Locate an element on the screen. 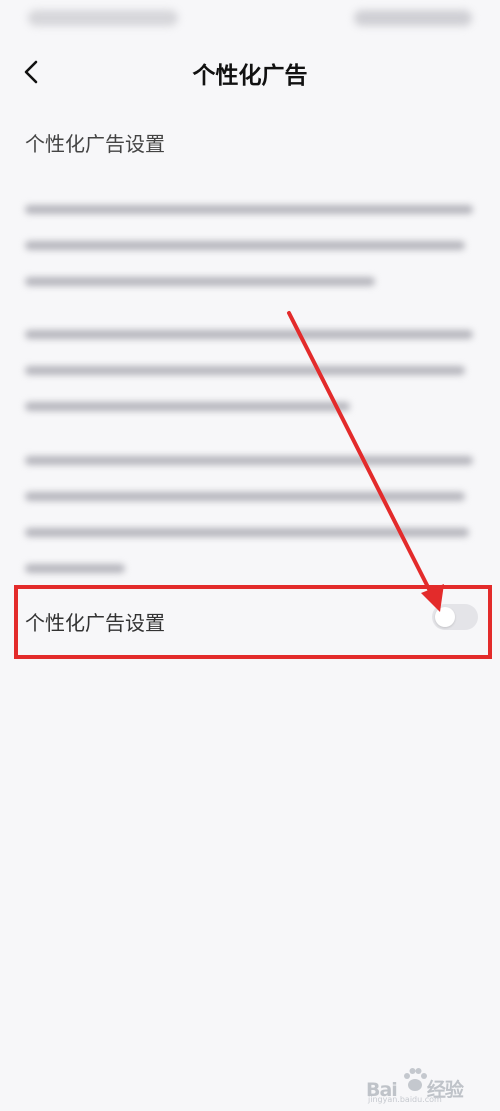 The height and width of the screenshot is (1111, 500). status-bar-left-blurred is located at coordinates (103, 18).